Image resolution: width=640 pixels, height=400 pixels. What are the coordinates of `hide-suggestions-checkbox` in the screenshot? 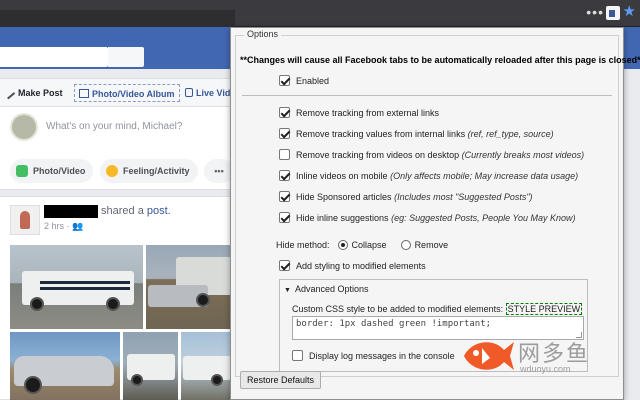 It's located at (284, 217).